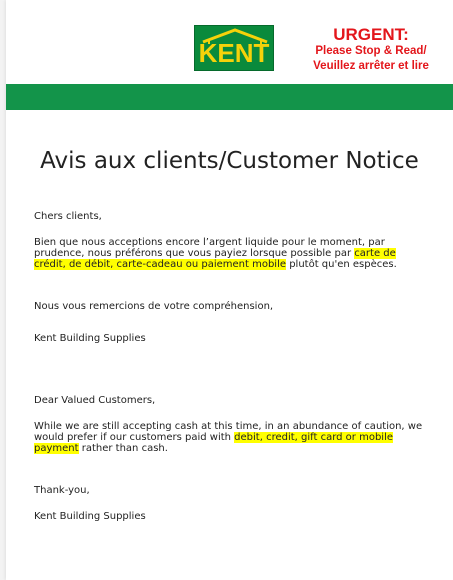 The height and width of the screenshot is (580, 453). What do you see at coordinates (90, 338) in the screenshot?
I see `french-signature: Kent Building Supplies` at bounding box center [90, 338].